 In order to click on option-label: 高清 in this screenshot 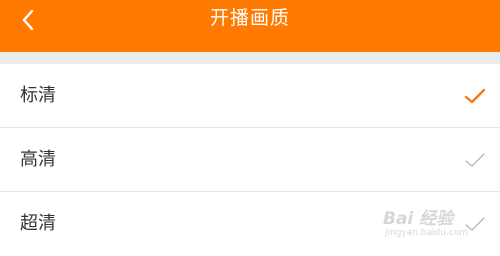, I will do `click(38, 159)`.